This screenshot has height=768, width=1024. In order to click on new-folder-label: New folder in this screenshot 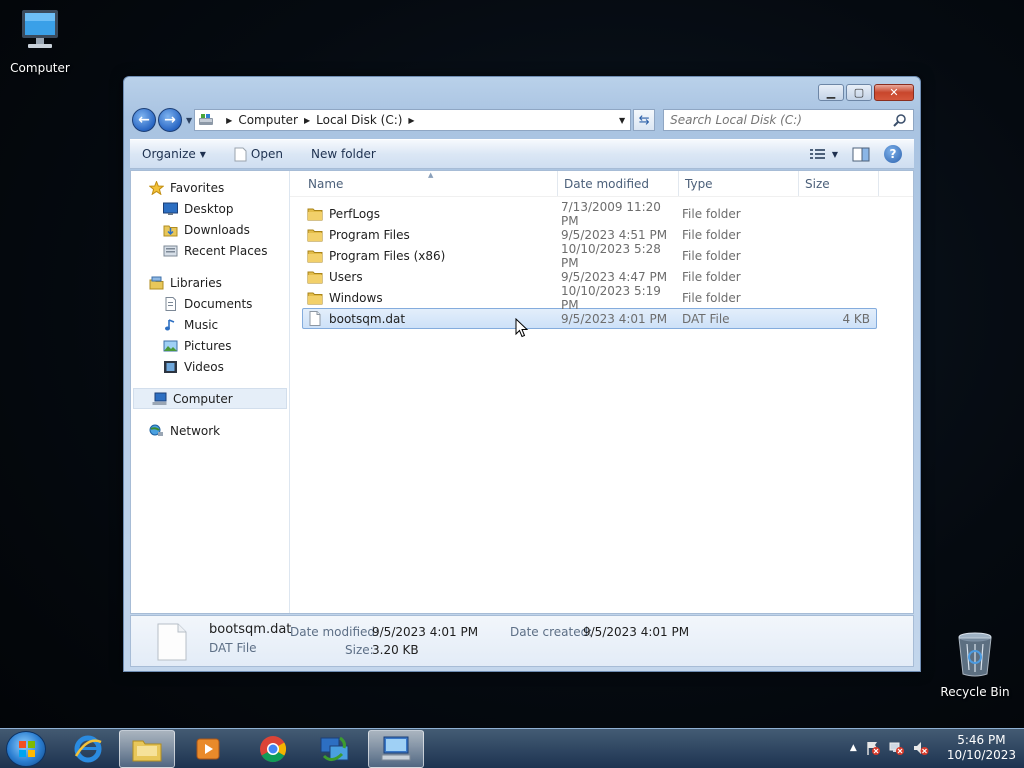, I will do `click(343, 154)`.